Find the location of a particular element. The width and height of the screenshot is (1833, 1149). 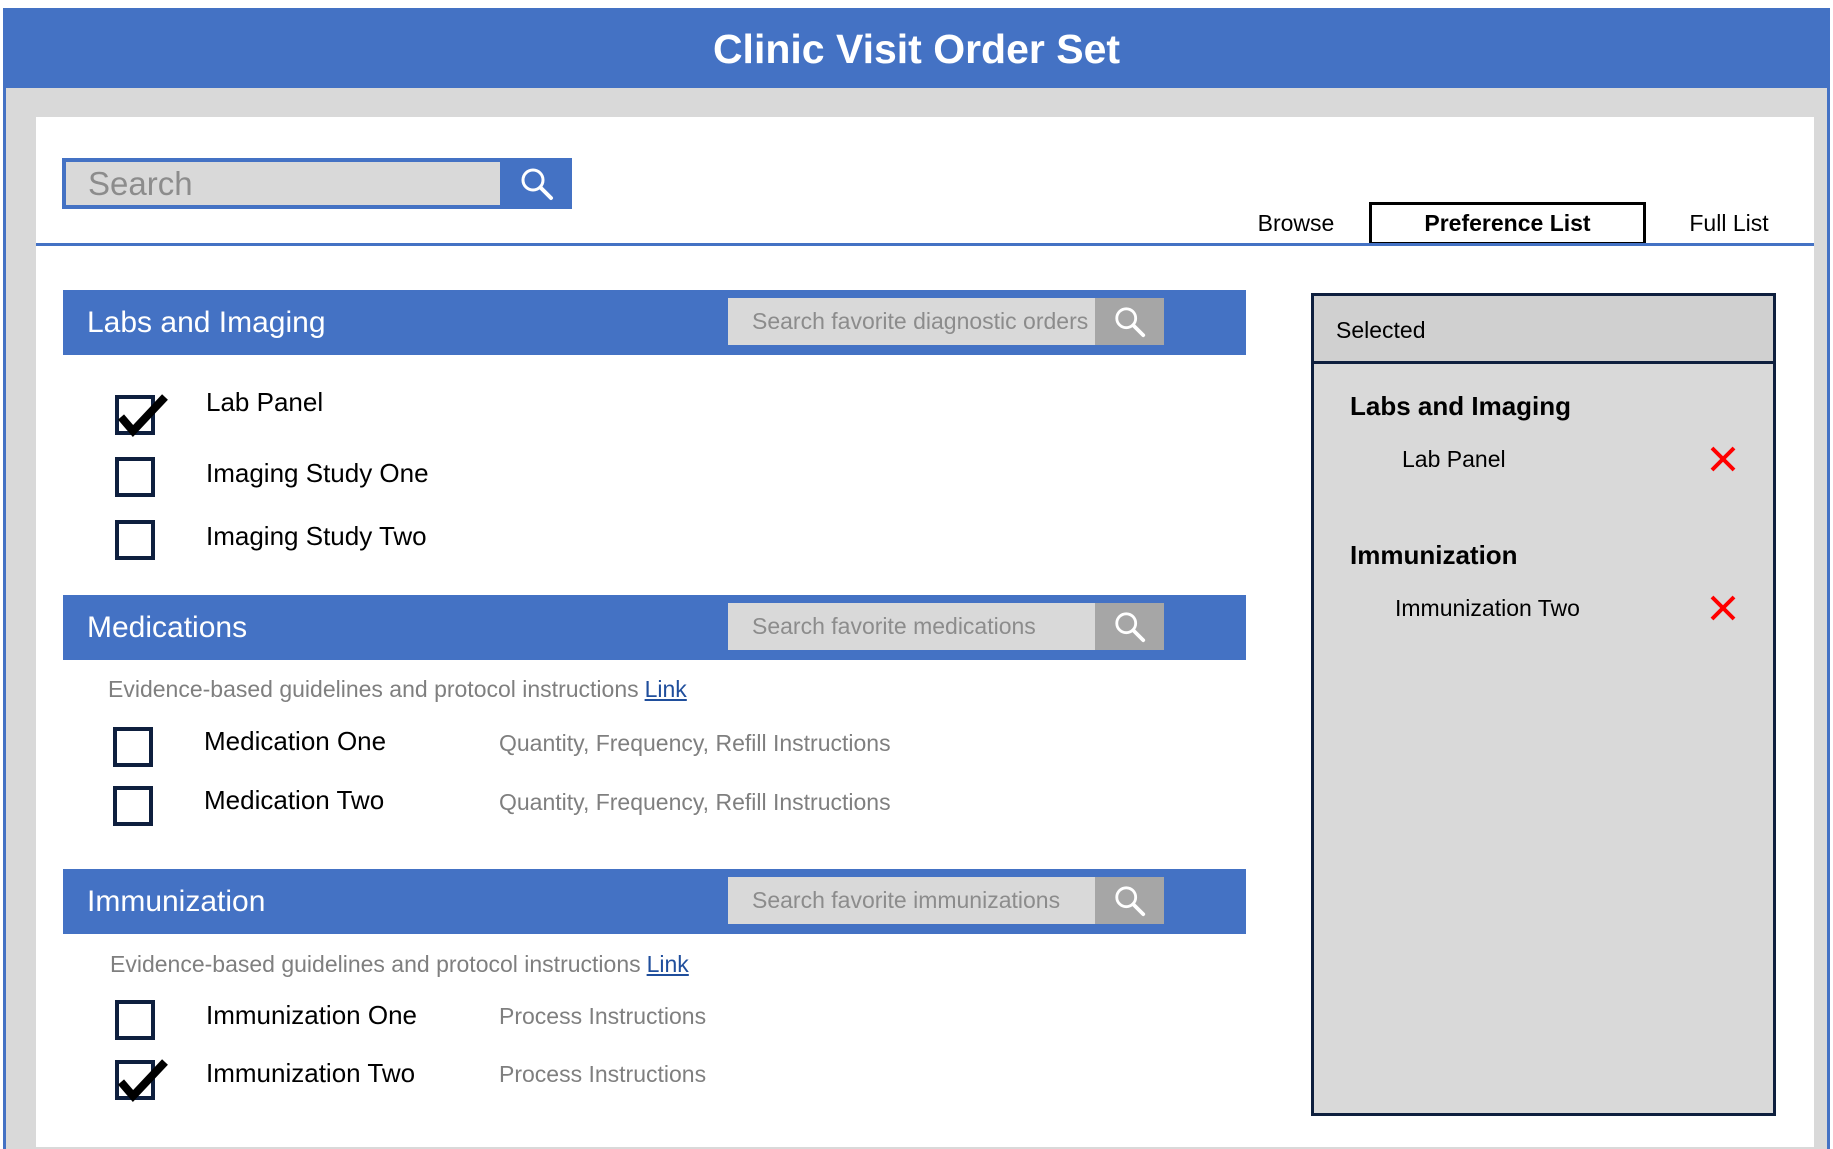

medications-search-input: Search favorite medications is located at coordinates (894, 626).